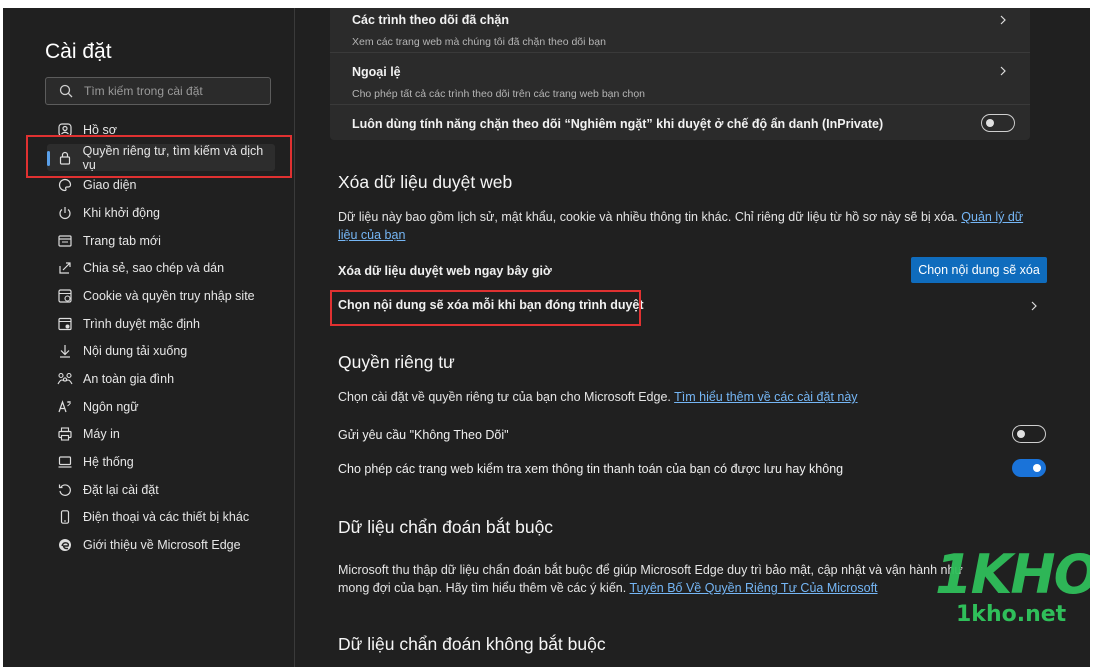  Describe the element at coordinates (446, 527) in the screenshot. I see `diag-required-heading: Dữ liệu chẩn đoán bắt buộc` at that location.